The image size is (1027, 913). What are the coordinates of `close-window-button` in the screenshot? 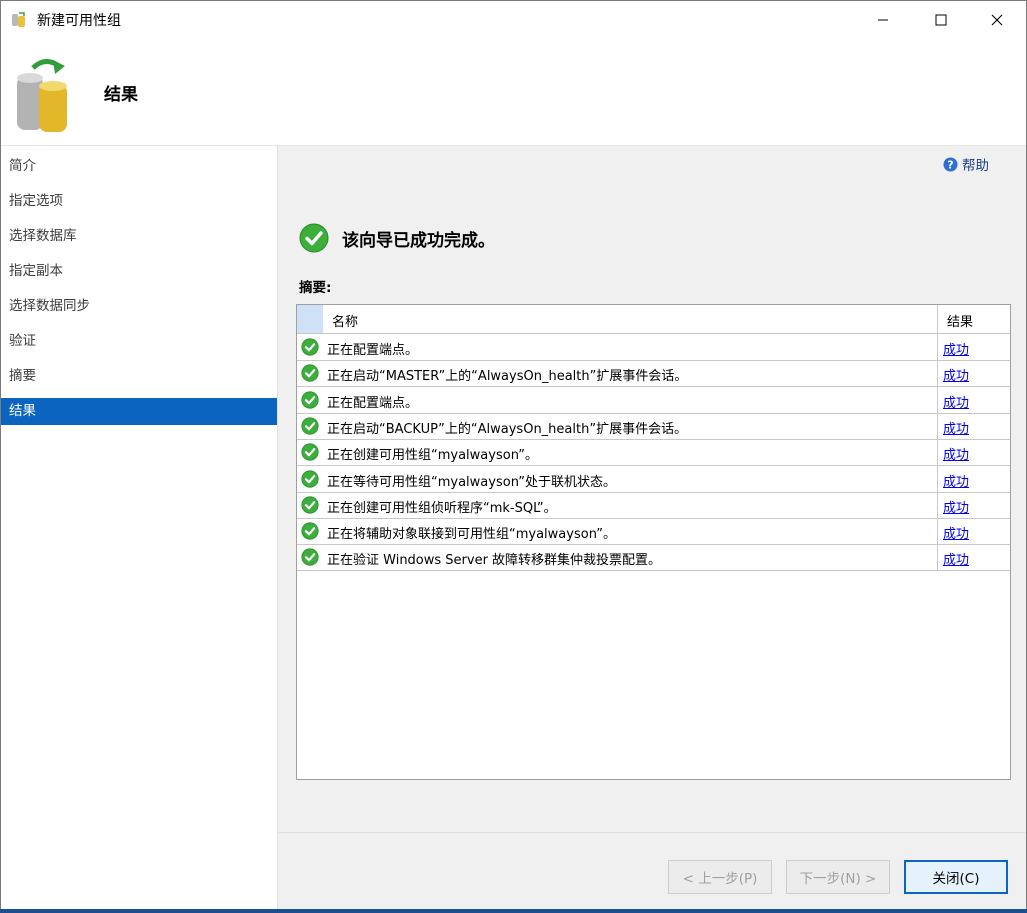 It's located at (997, 19).